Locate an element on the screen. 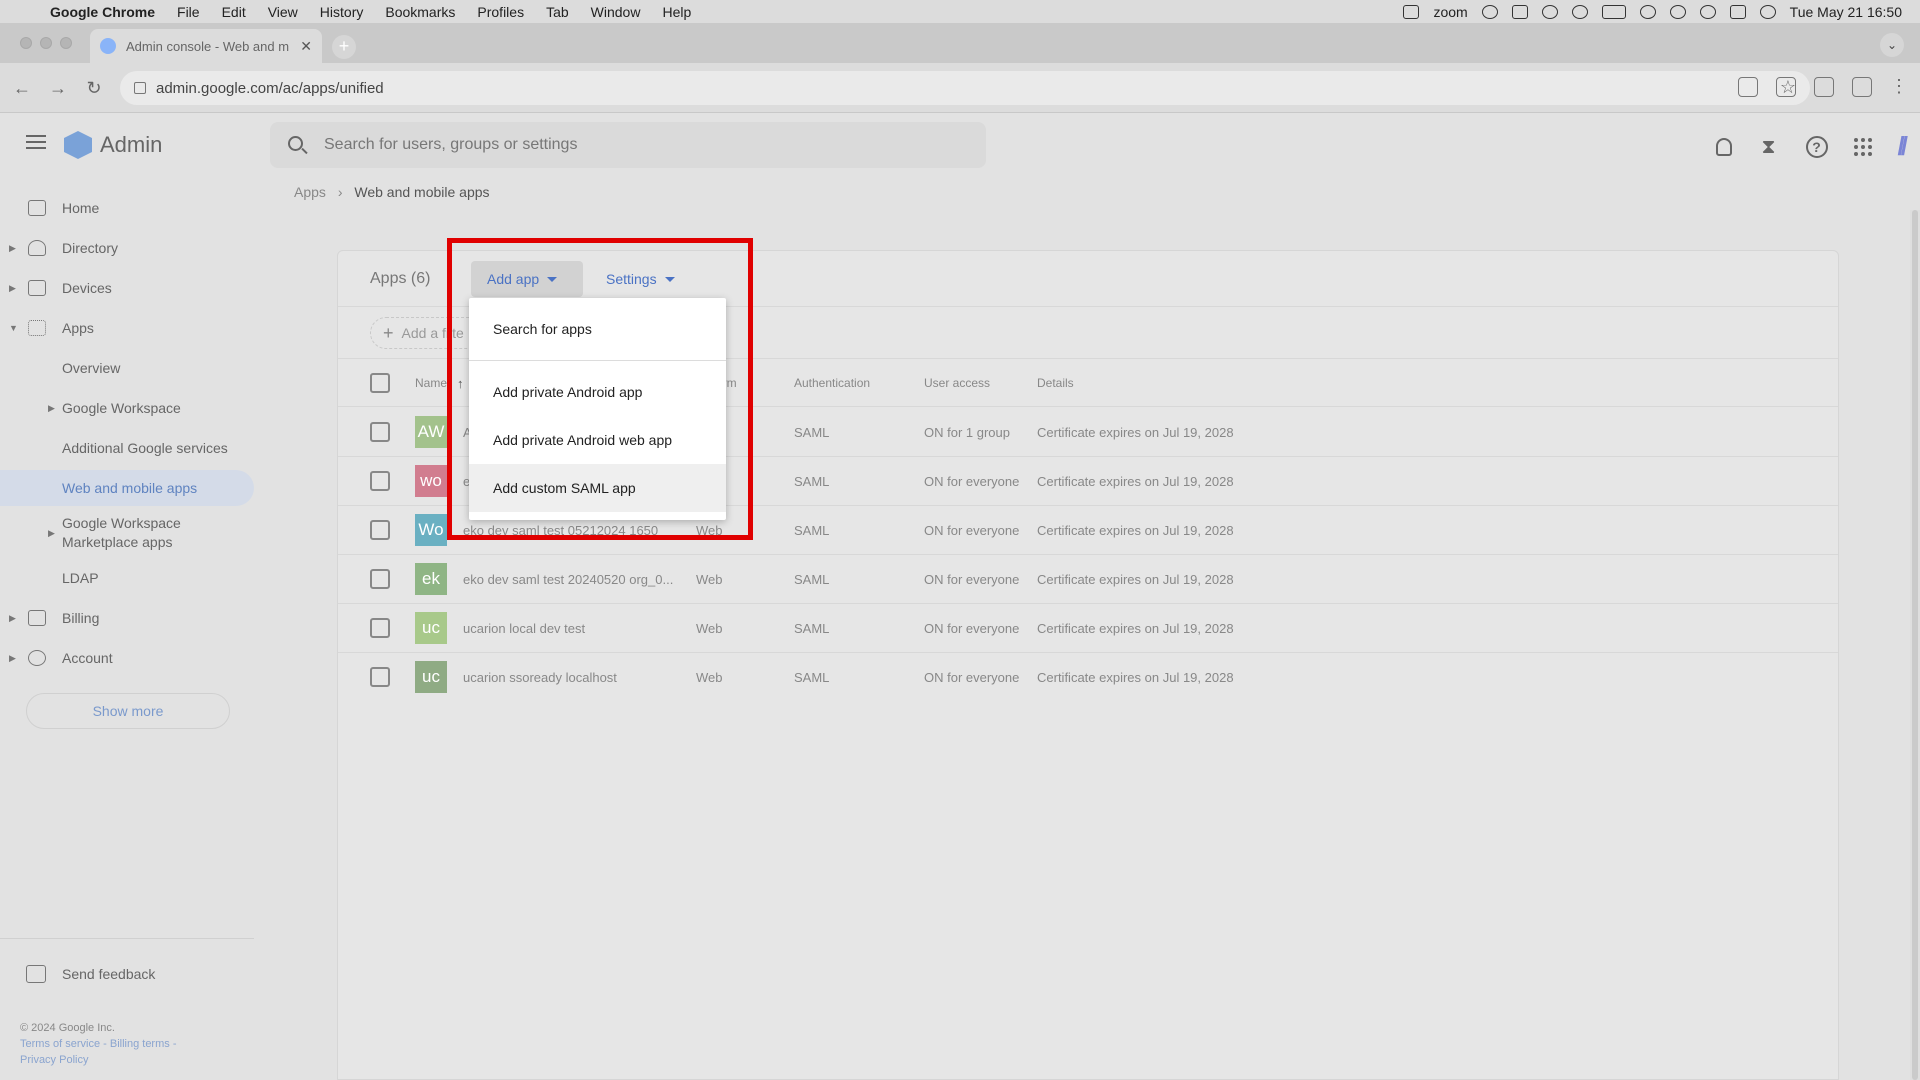 The width and height of the screenshot is (1920, 1080). page-scrollbar is located at coordinates (1915, 645).